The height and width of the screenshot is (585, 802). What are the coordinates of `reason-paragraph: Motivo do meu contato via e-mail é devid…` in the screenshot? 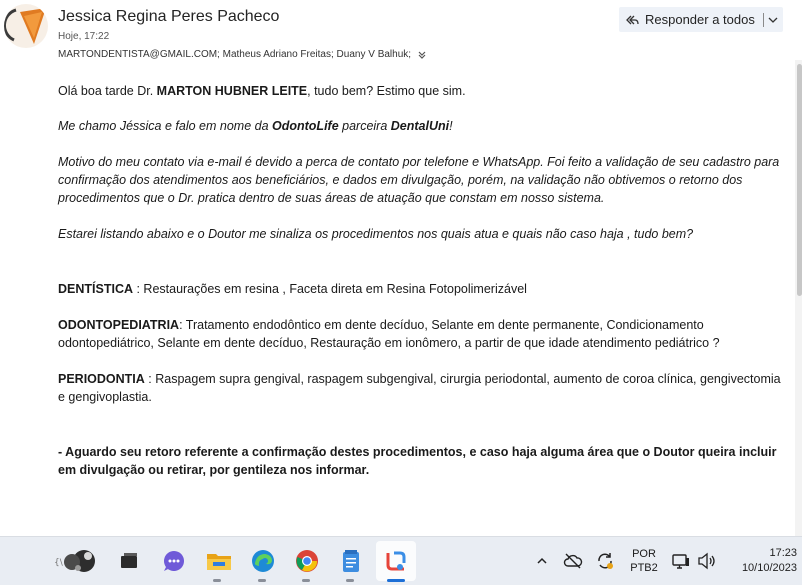 It's located at (419, 180).